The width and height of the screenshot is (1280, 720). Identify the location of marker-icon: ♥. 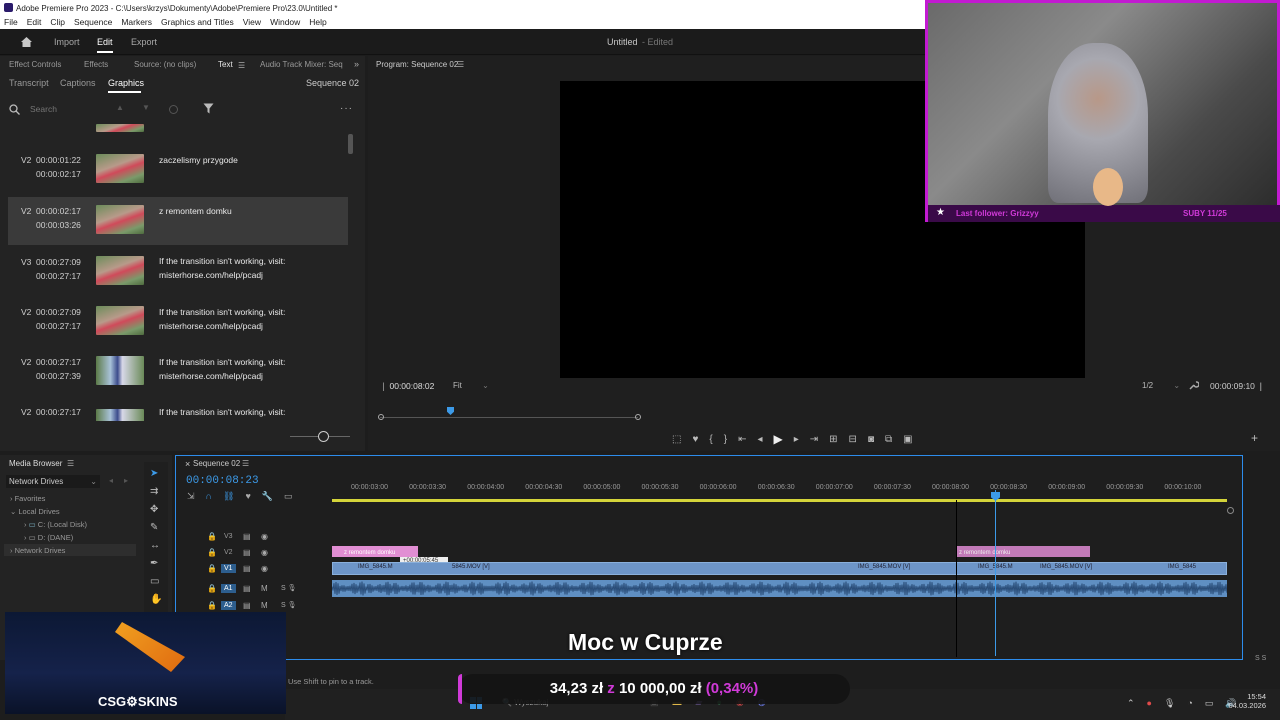
(695, 439).